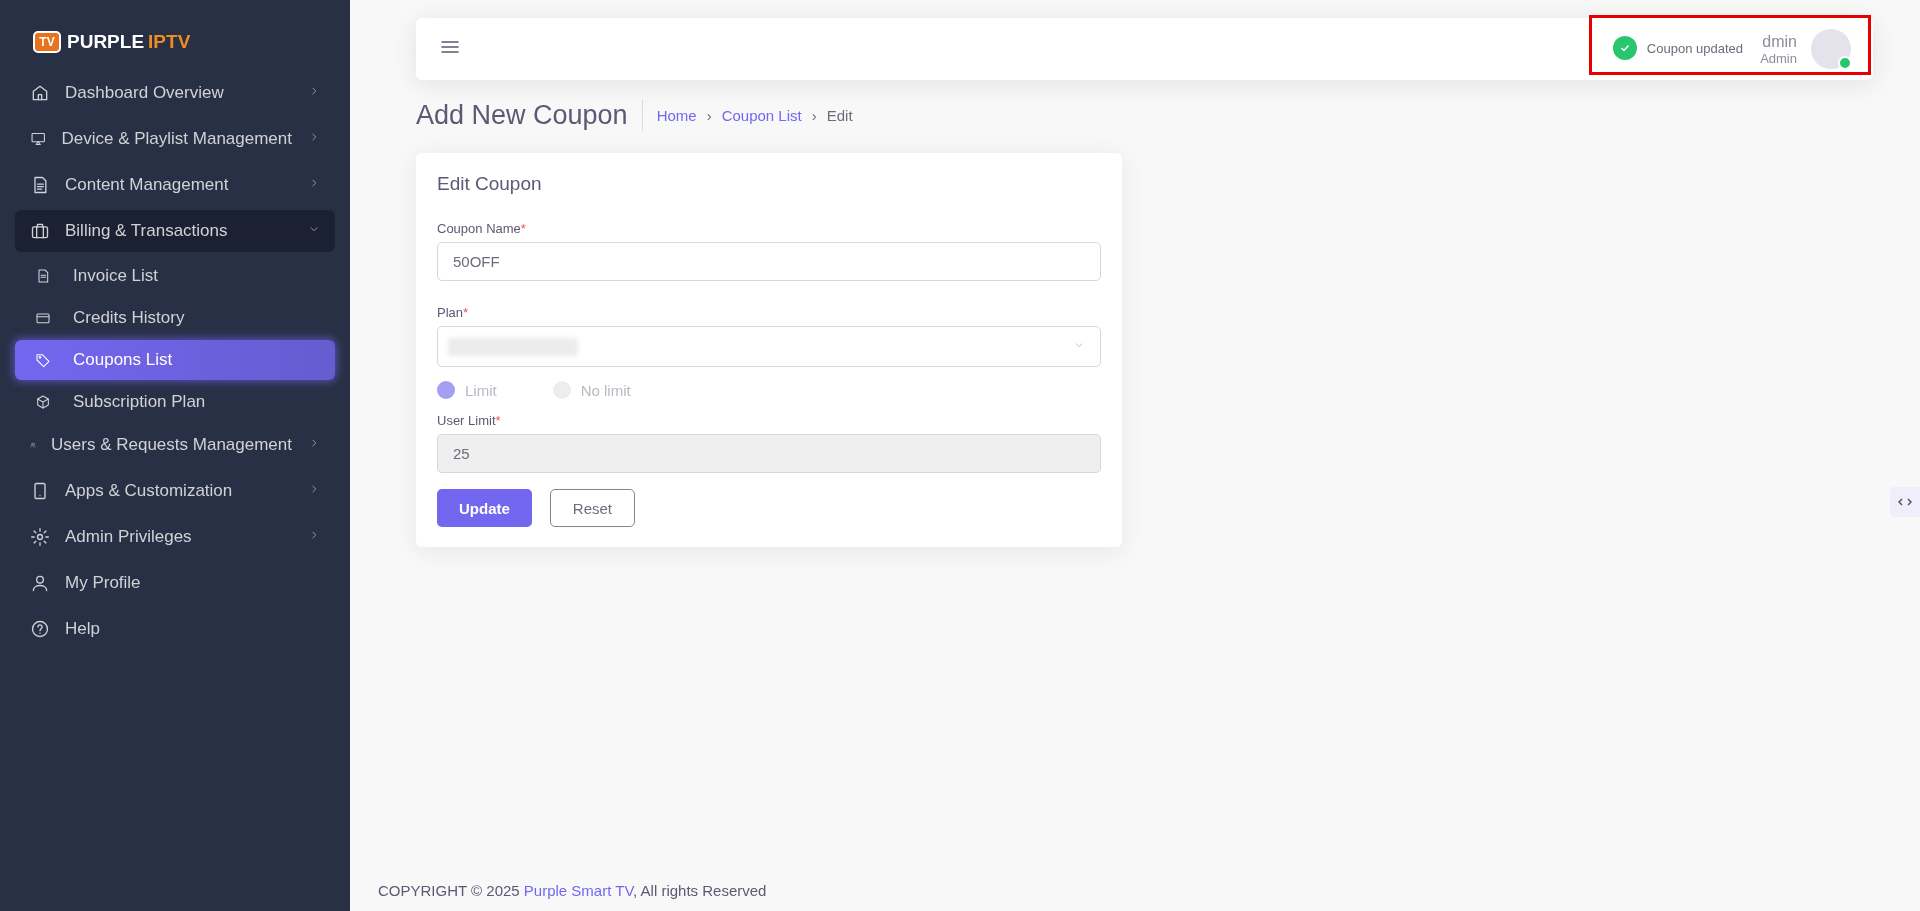 Image resolution: width=1920 pixels, height=911 pixels. What do you see at coordinates (43, 276) in the screenshot?
I see `document-icon` at bounding box center [43, 276].